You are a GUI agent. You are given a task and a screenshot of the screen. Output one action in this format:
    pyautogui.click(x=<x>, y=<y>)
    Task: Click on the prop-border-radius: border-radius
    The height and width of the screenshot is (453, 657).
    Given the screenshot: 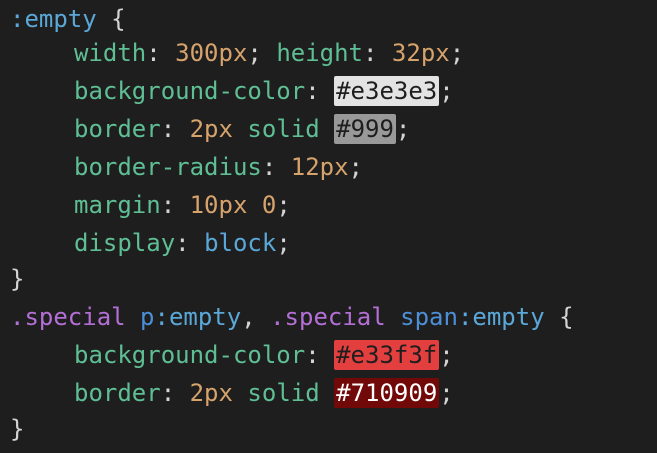 What is the action you would take?
    pyautogui.click(x=168, y=167)
    